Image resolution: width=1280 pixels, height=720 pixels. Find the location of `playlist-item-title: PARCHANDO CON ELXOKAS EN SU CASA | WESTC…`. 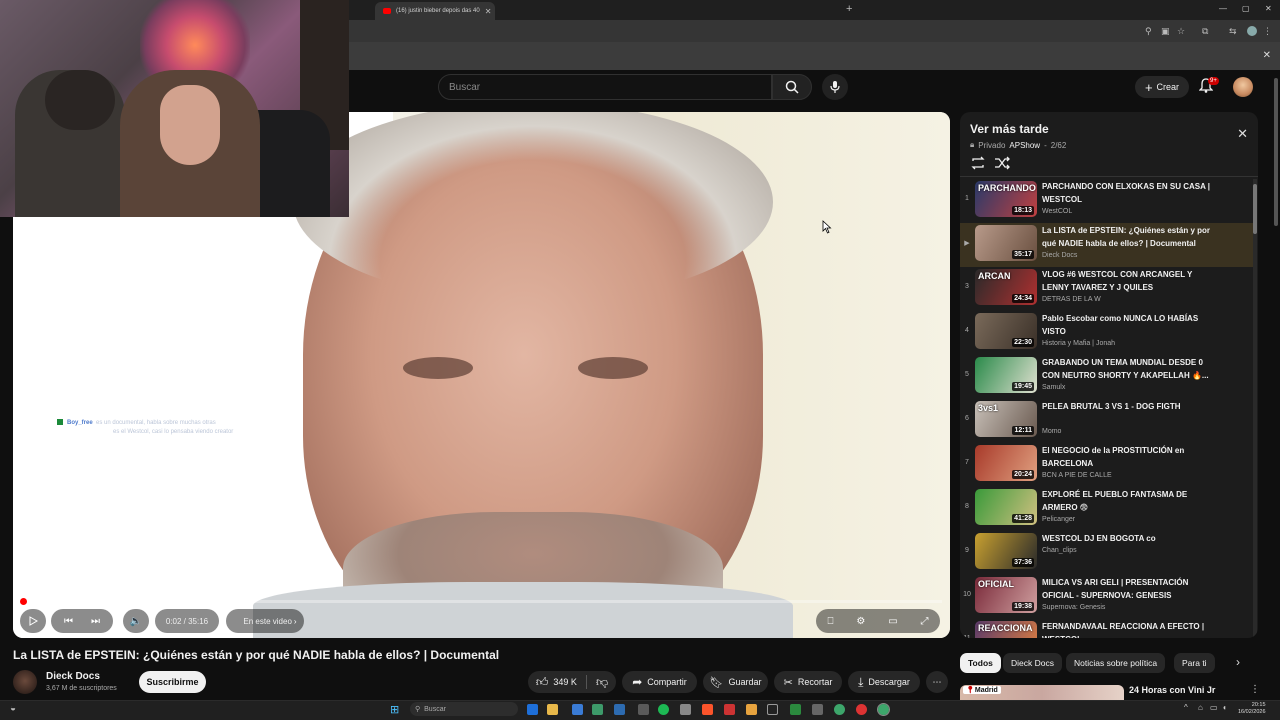

playlist-item-title: PARCHANDO CON ELXOKAS EN SU CASA | WESTC… is located at coordinates (1130, 193).